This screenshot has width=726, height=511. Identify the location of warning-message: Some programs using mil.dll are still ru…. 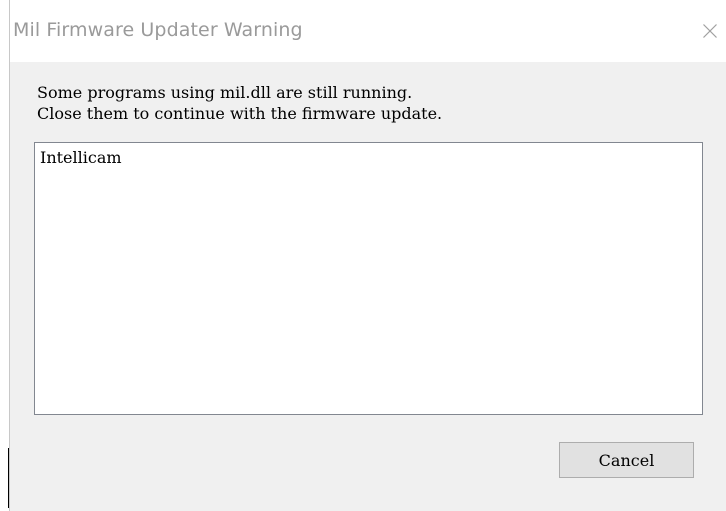
(239, 103).